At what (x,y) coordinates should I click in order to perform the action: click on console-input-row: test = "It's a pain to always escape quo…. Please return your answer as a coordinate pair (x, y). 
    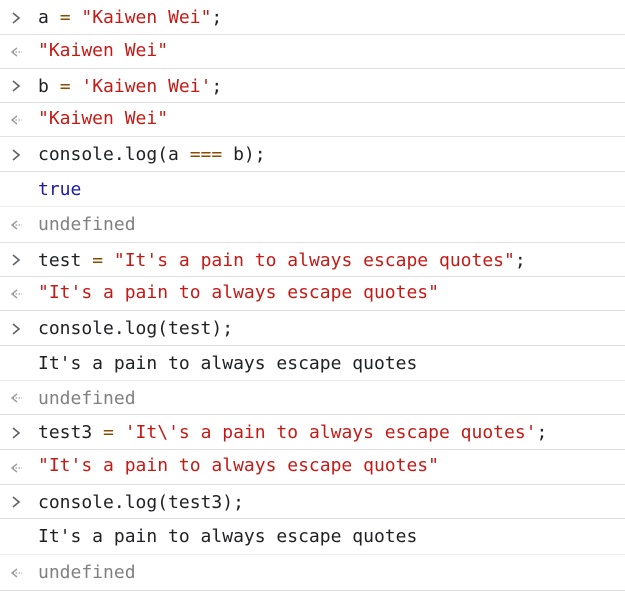
    Looking at the image, I should click on (312, 260).